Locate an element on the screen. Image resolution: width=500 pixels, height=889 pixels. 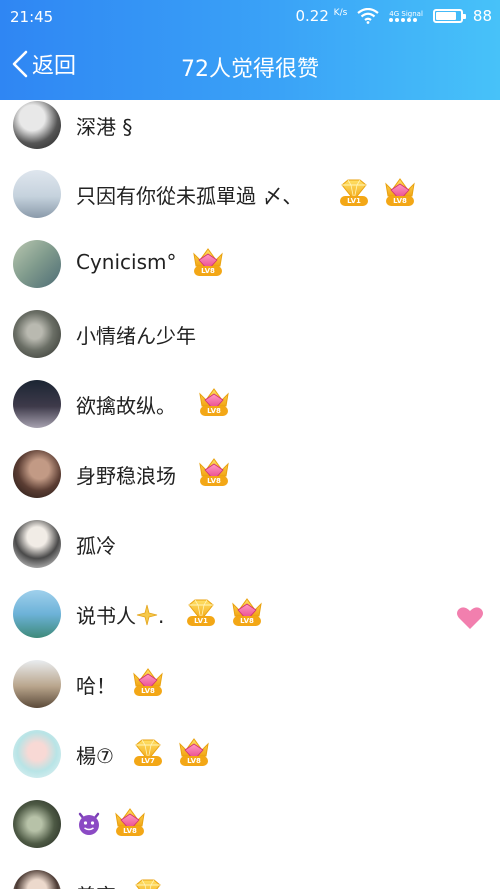
user-name: 孤冷 is located at coordinates (96, 544).